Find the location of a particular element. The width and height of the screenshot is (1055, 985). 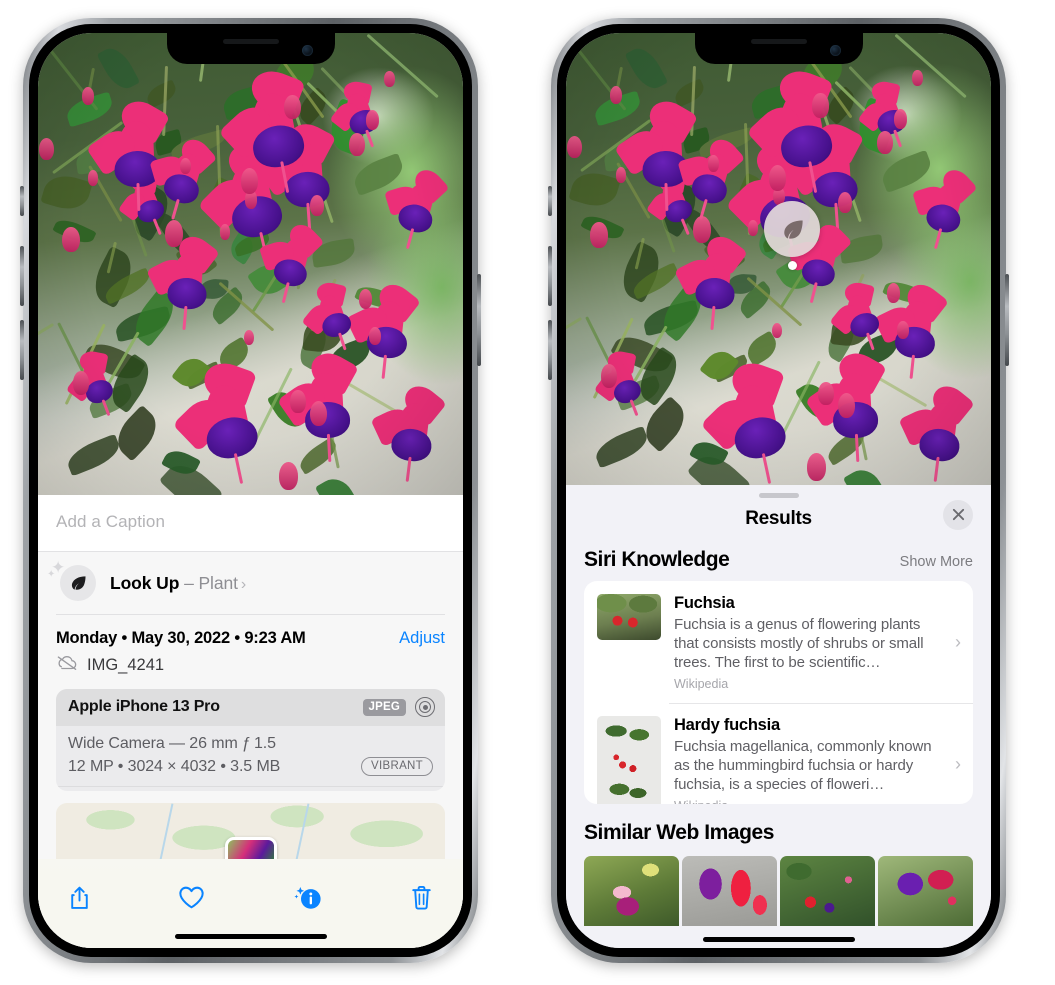

results-header: Results is located at coordinates (778, 521).